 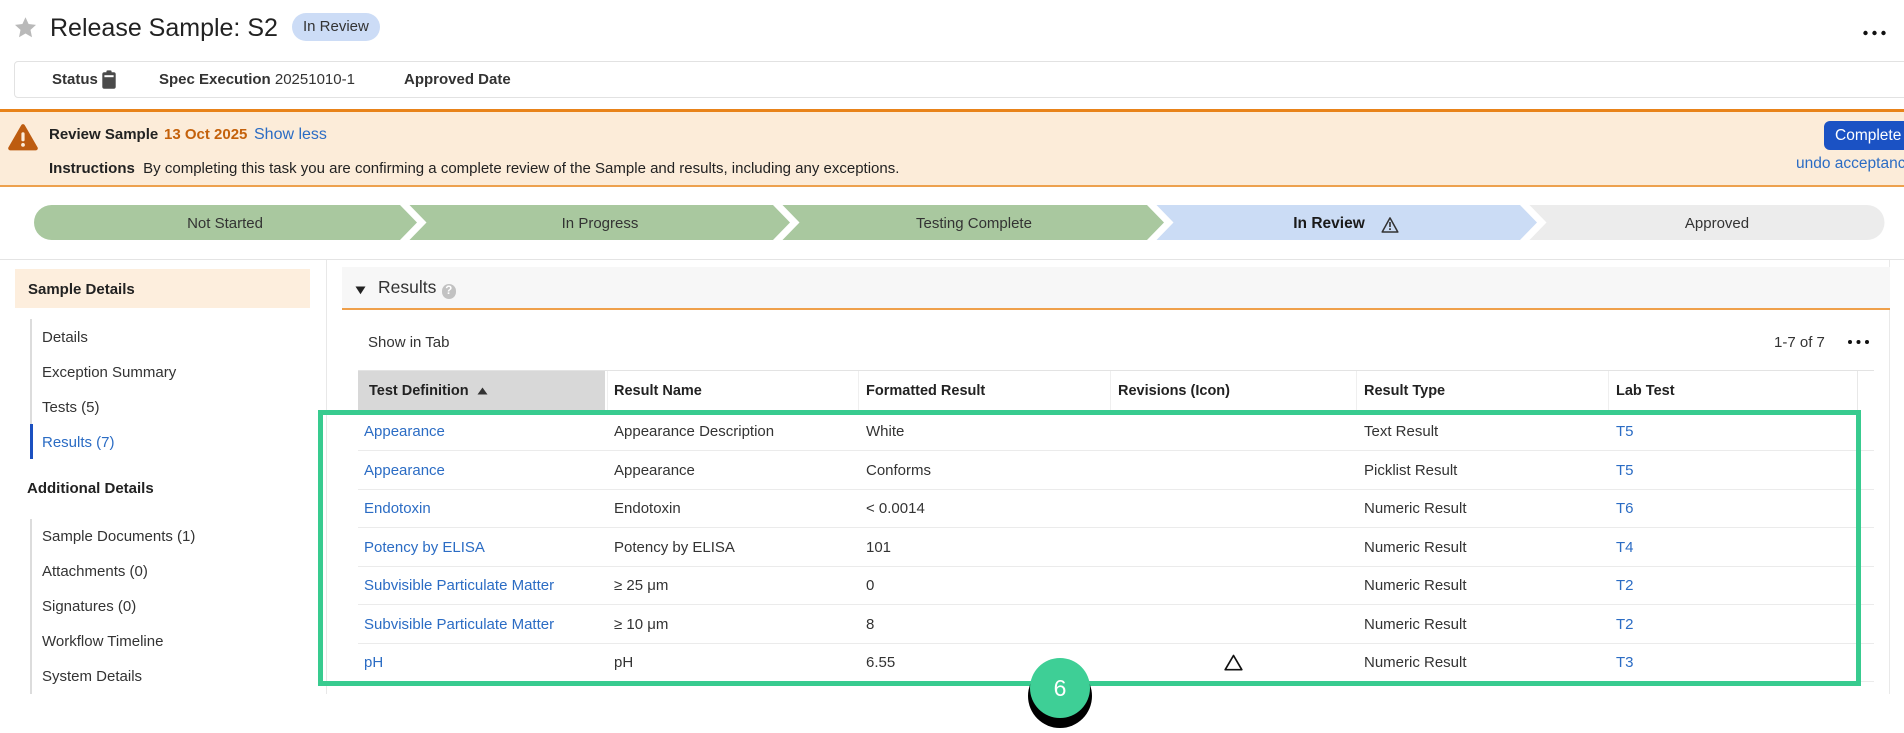 I want to click on svg-text: Not Started, so click(x=225, y=223).